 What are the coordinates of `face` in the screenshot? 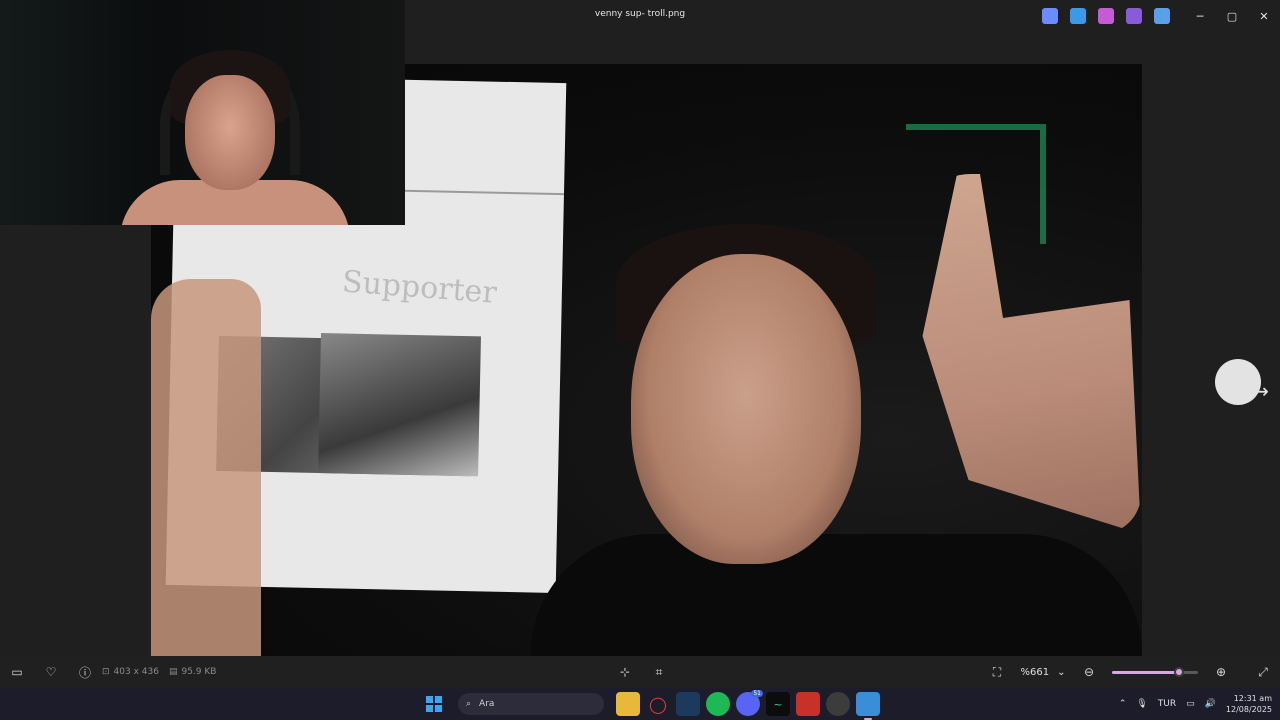 It's located at (746, 409).